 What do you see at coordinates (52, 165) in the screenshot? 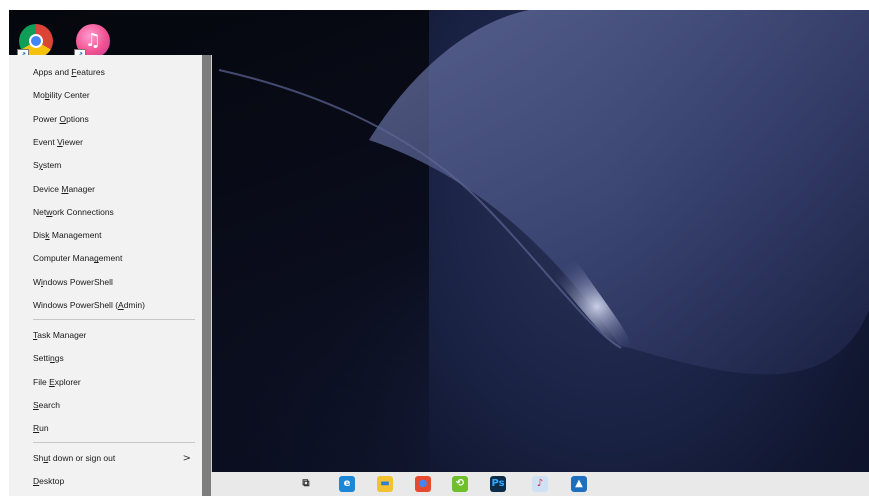
I see `menu-item-label: stem` at bounding box center [52, 165].